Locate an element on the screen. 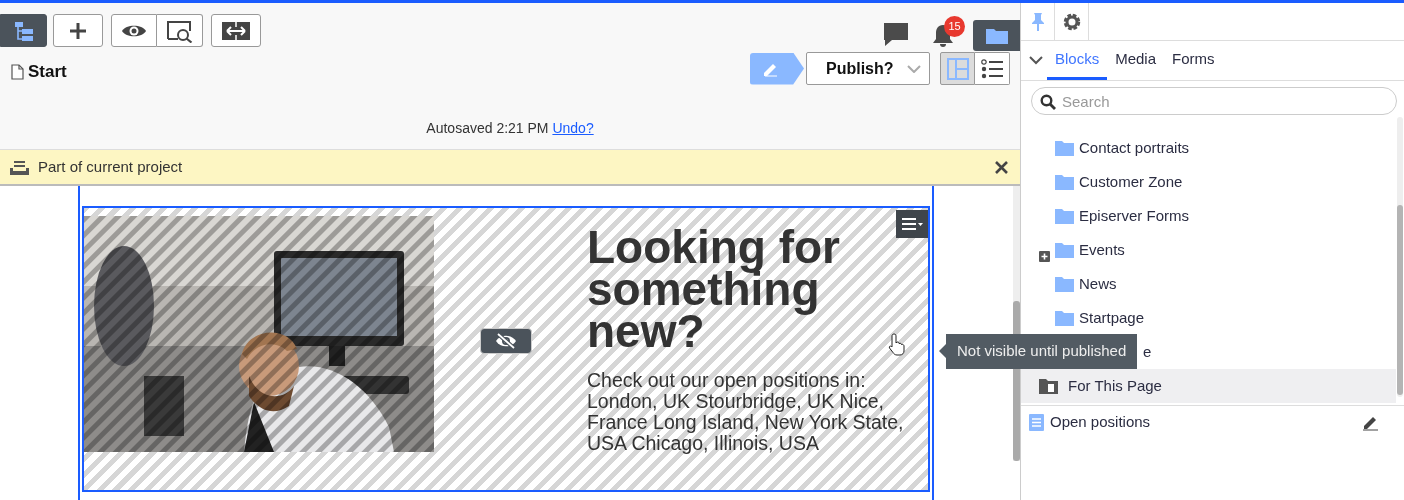 The width and height of the screenshot is (1404, 500). comment-icon is located at coordinates (896, 34).